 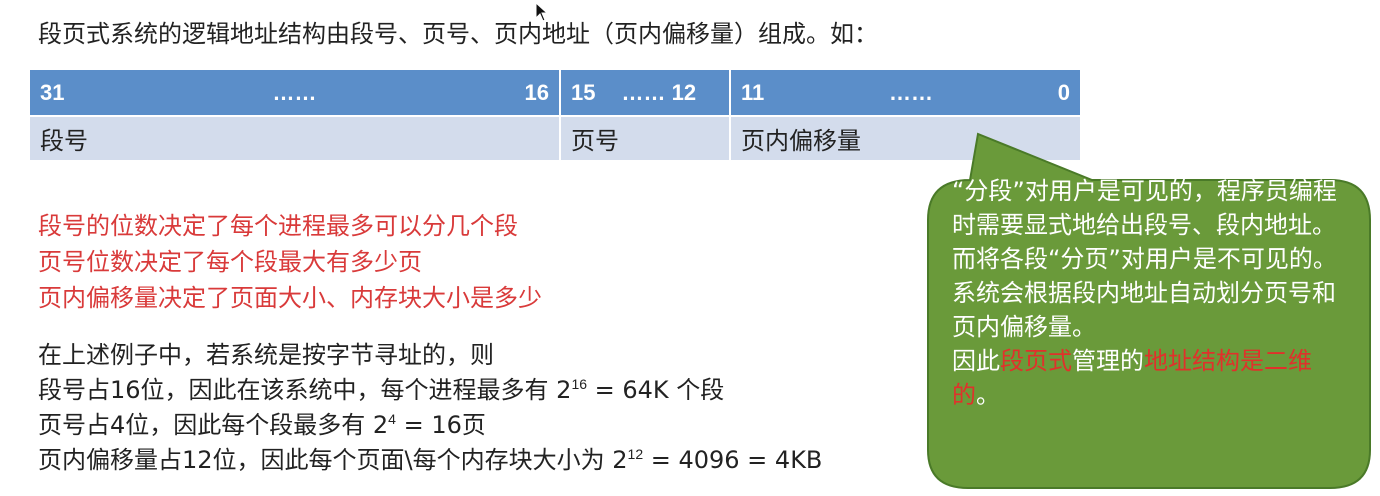 I want to click on example-line-1: 在上述例子中，若系统是按字节寻址的，则, so click(x=266, y=355).